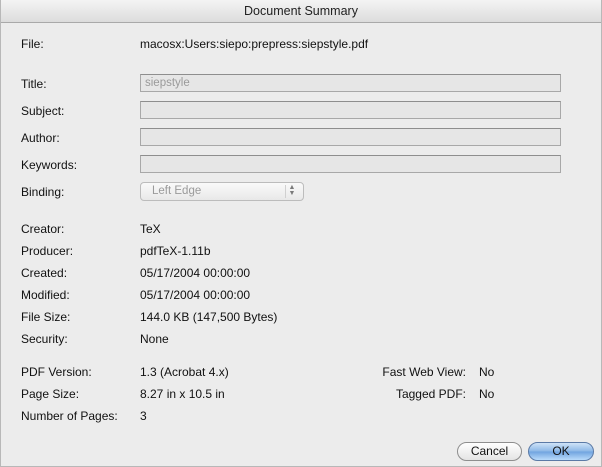  I want to click on num-pages-label: Number of Pages:, so click(69, 416).